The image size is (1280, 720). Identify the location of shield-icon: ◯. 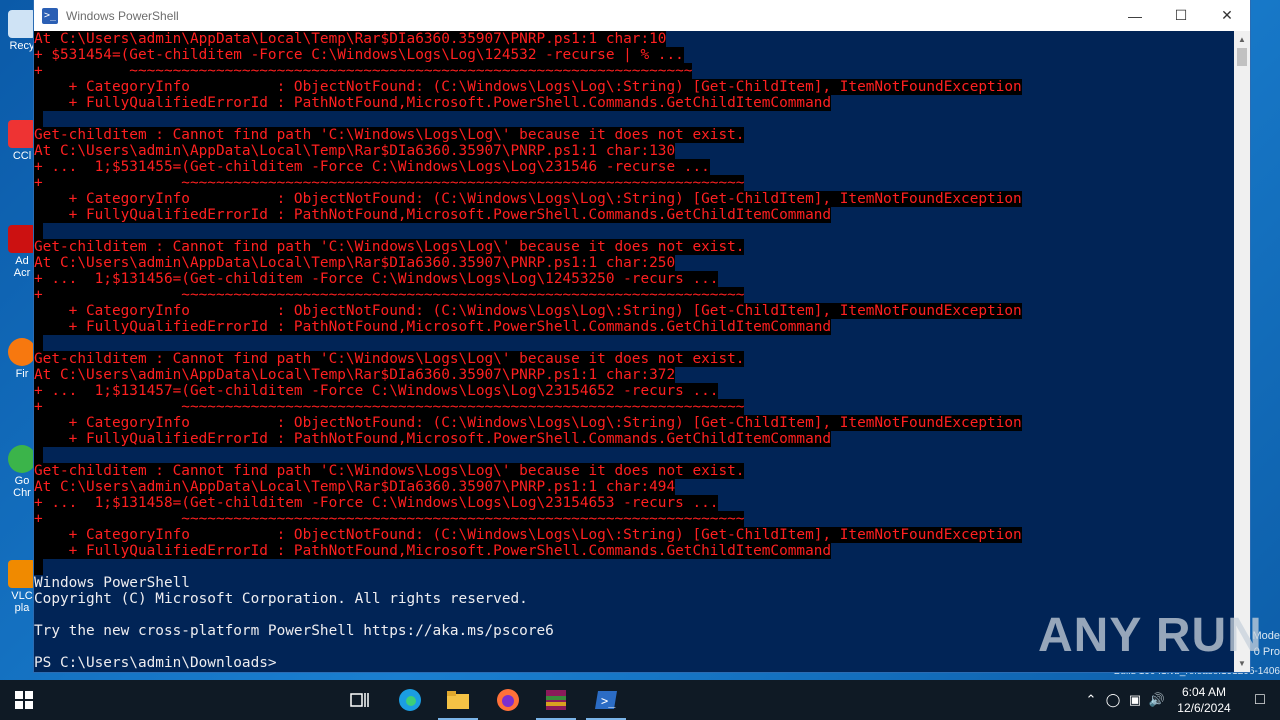
(1113, 700).